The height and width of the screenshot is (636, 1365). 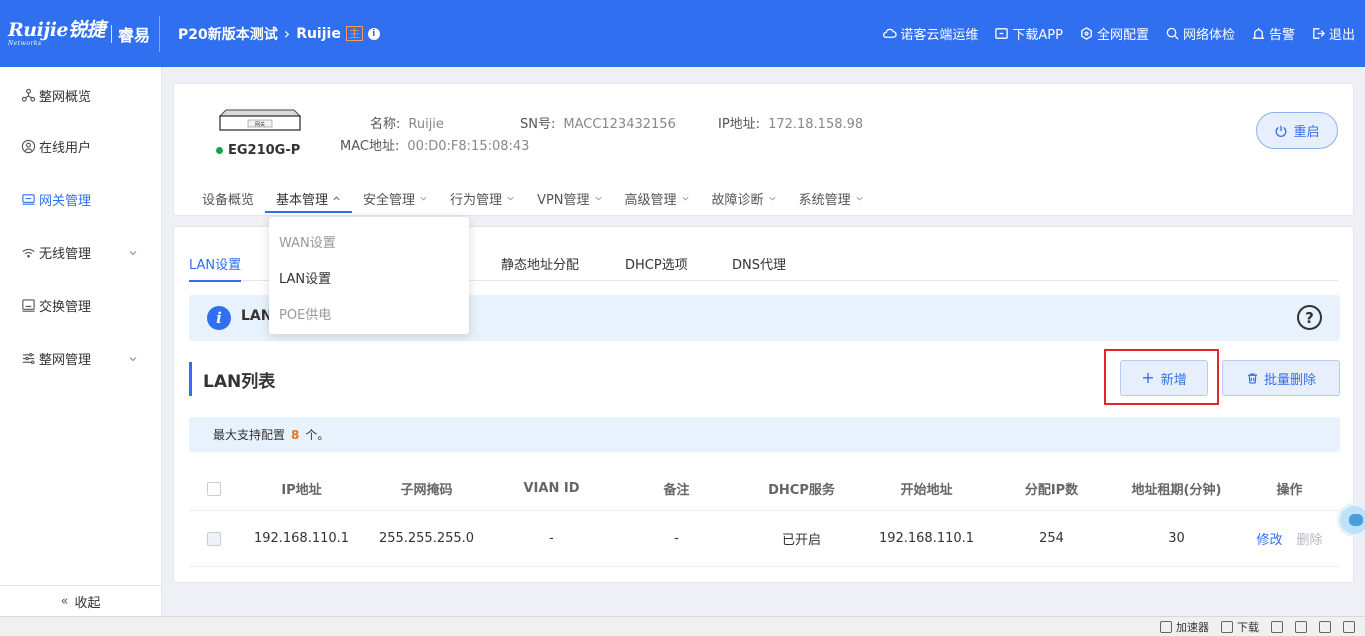 I want to click on sidebar-item-wireless: 无线管理, so click(x=80, y=252).